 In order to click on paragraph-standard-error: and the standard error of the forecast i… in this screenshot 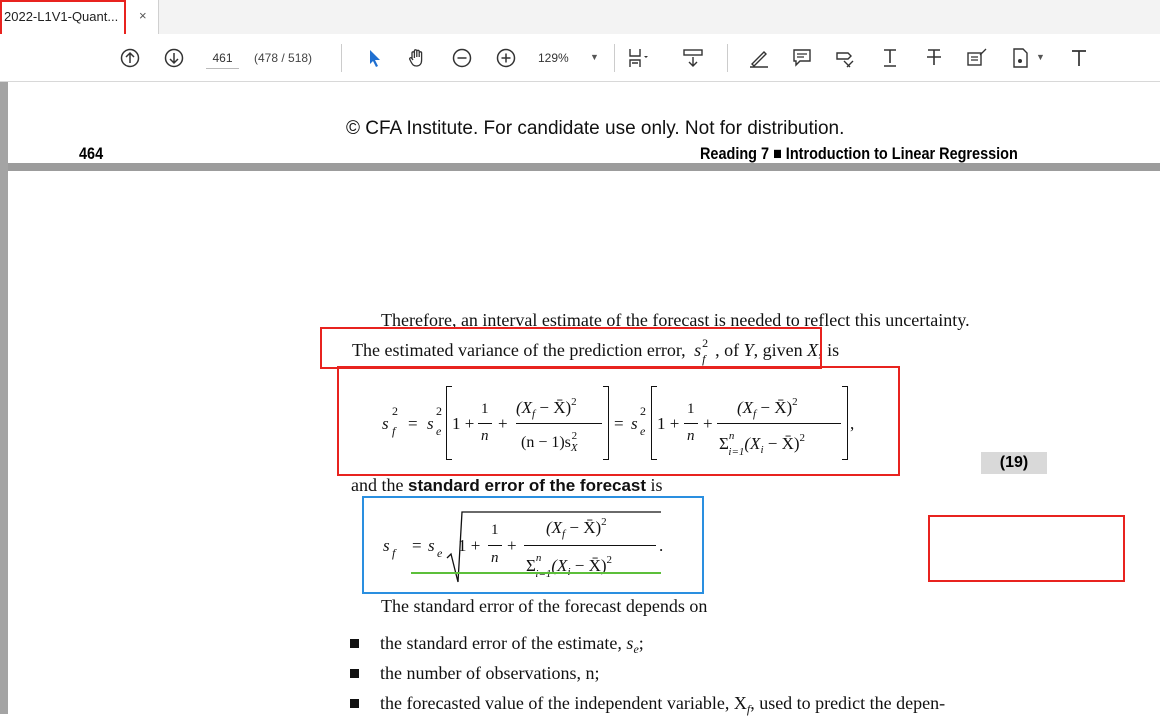, I will do `click(507, 485)`.